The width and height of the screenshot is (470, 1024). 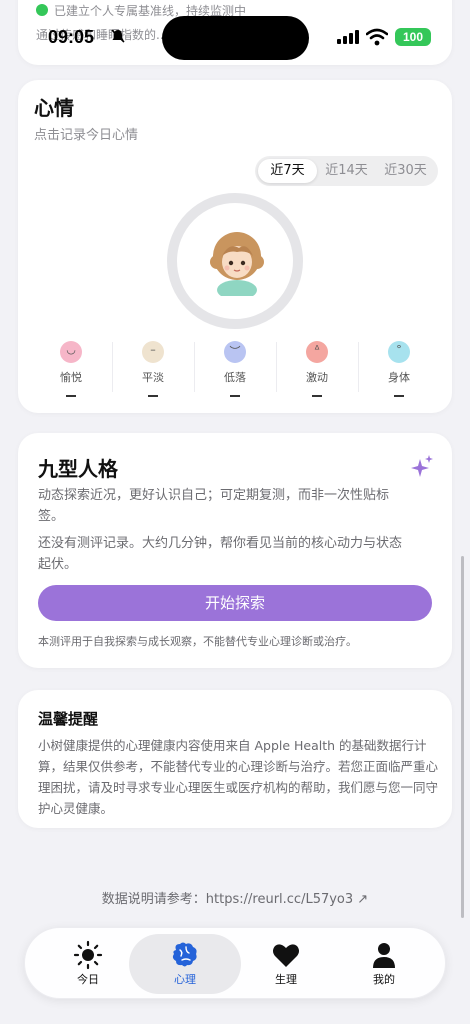 What do you see at coordinates (286, 955) in the screenshot?
I see `heart-icon` at bounding box center [286, 955].